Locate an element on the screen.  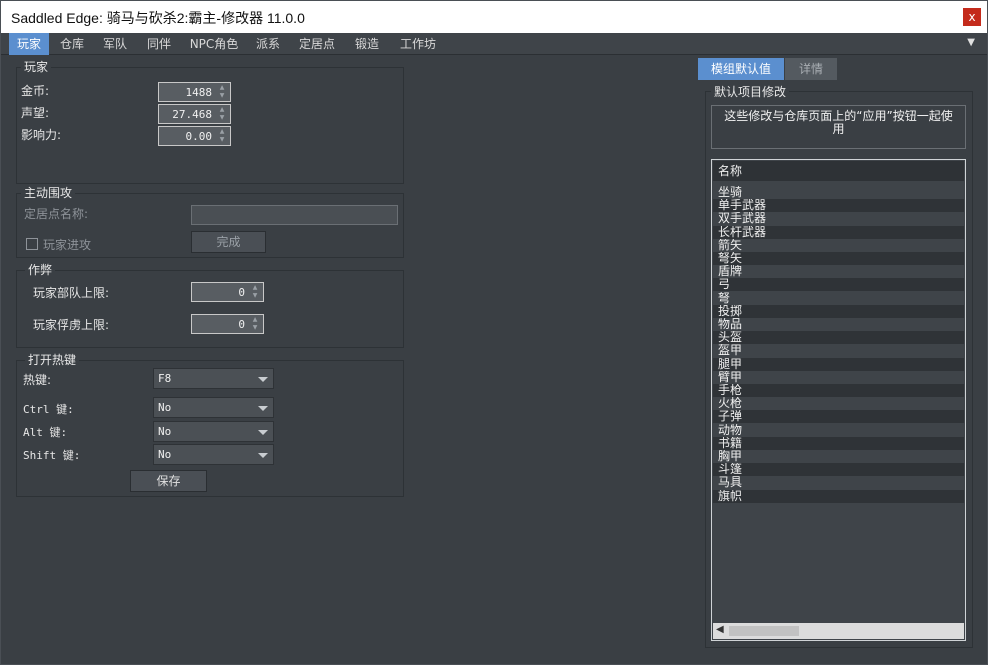
list-item: 盔甲 is located at coordinates (838, 350).